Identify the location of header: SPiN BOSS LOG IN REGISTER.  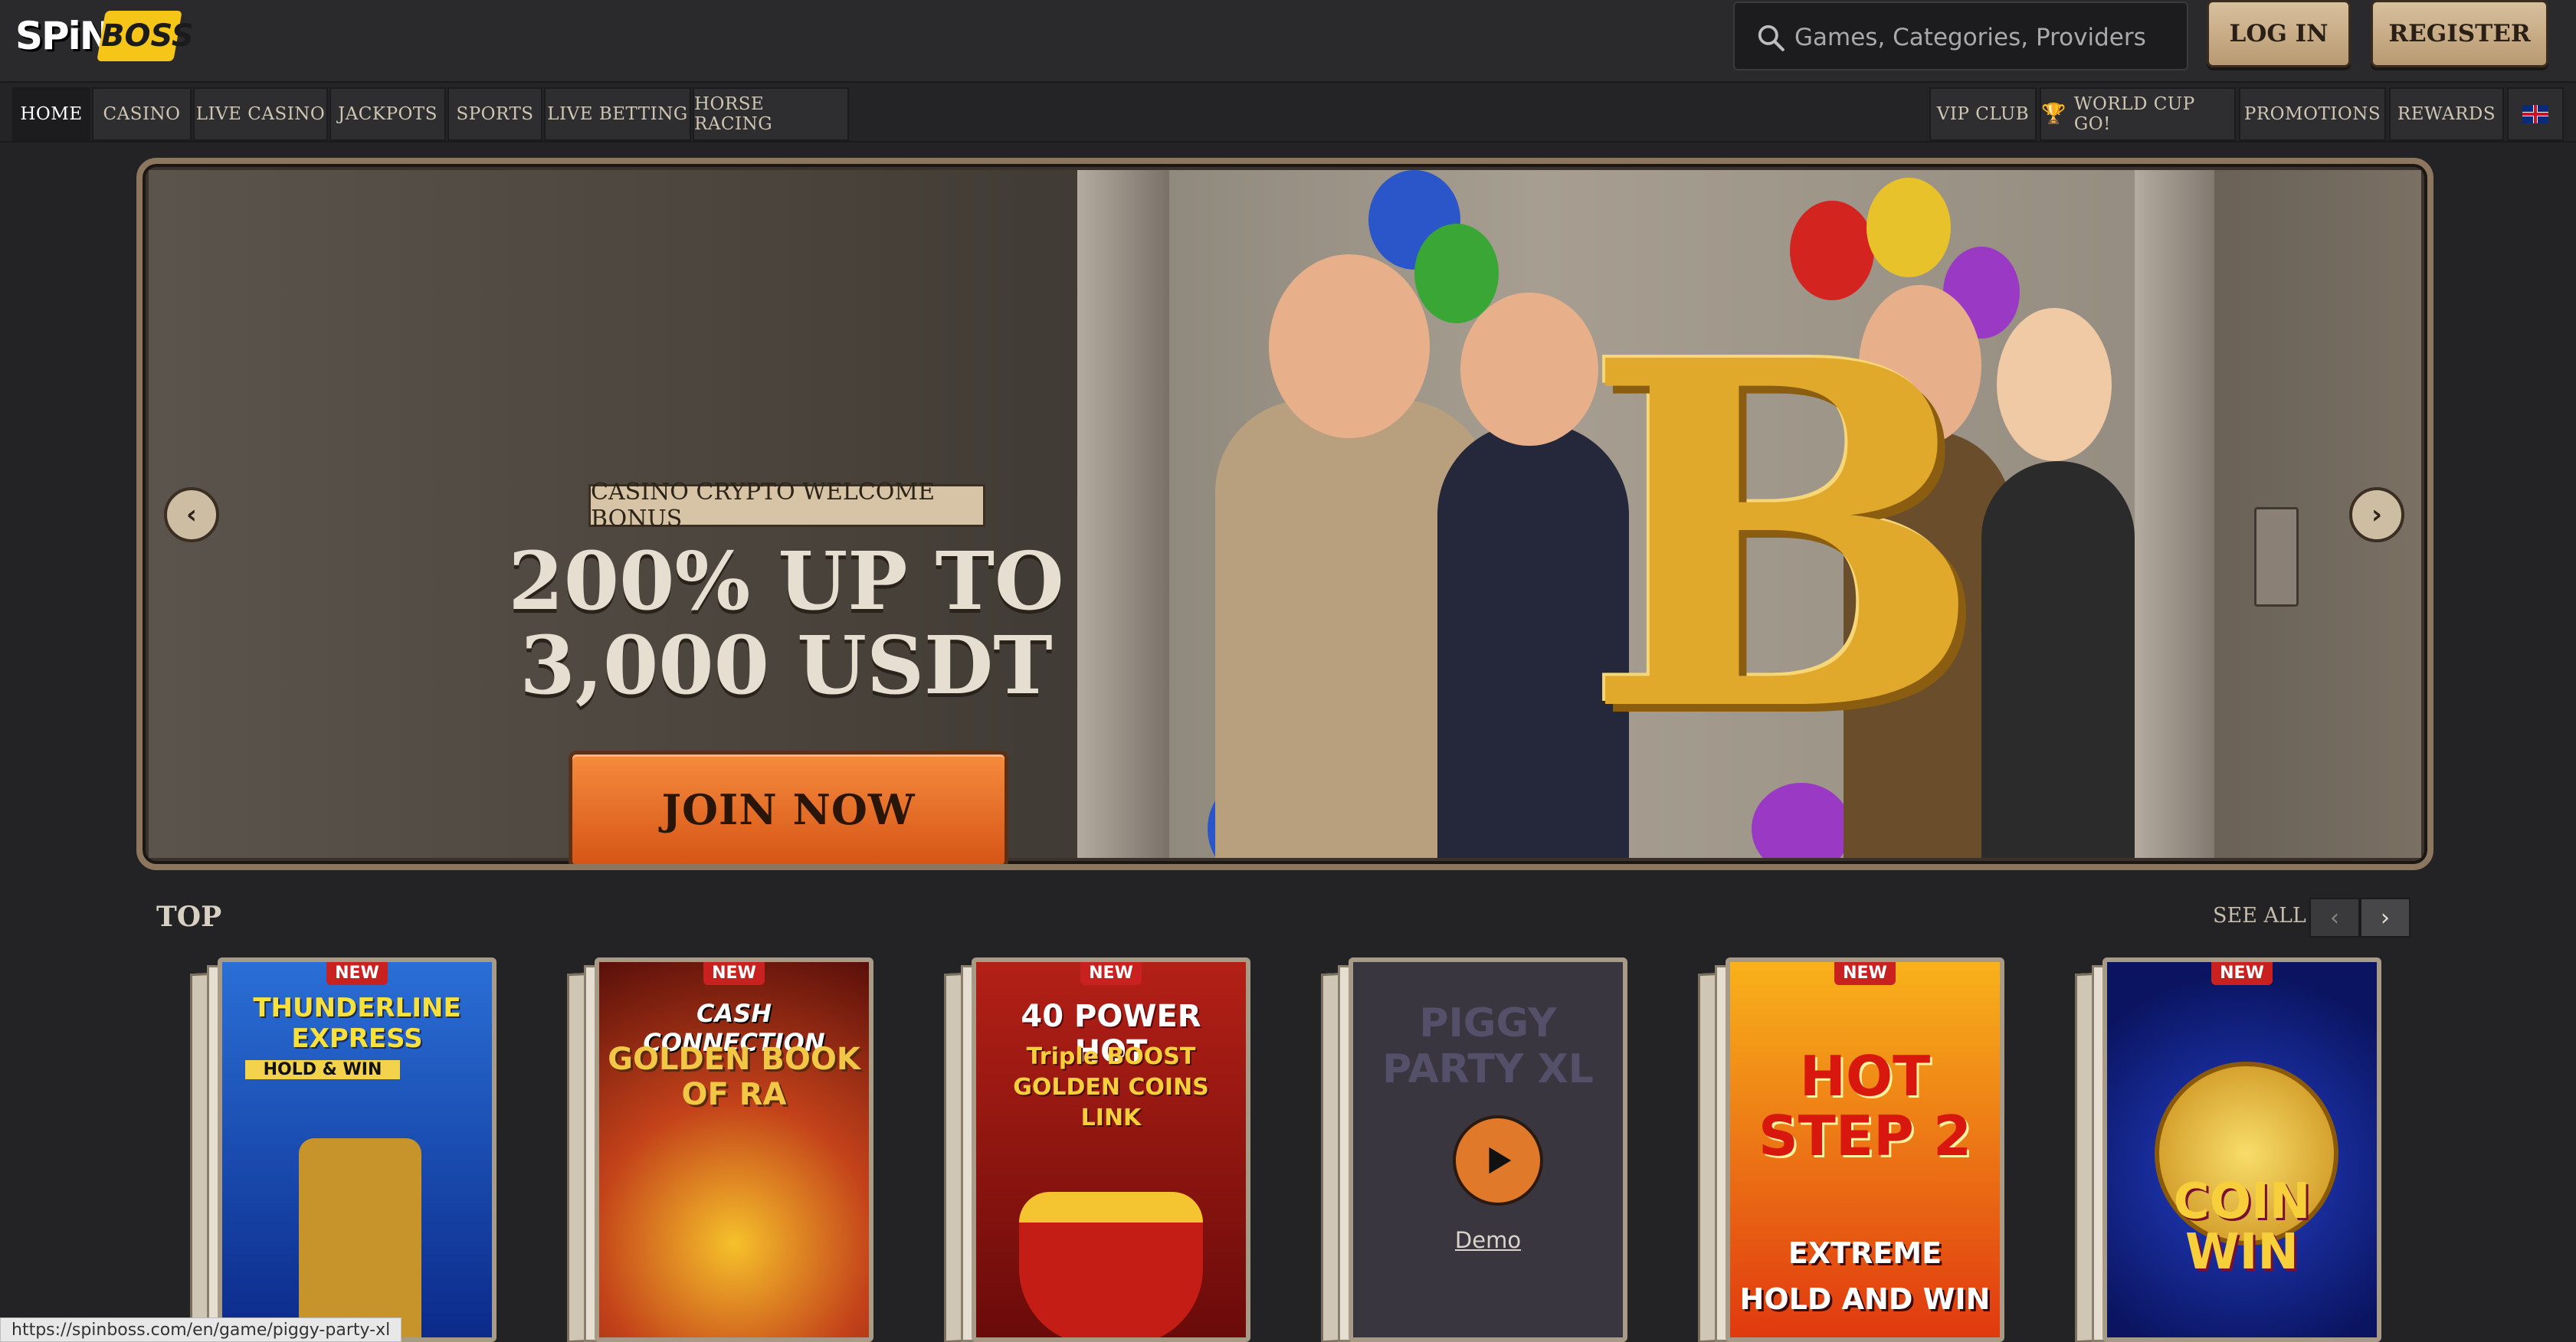
(1288, 41).